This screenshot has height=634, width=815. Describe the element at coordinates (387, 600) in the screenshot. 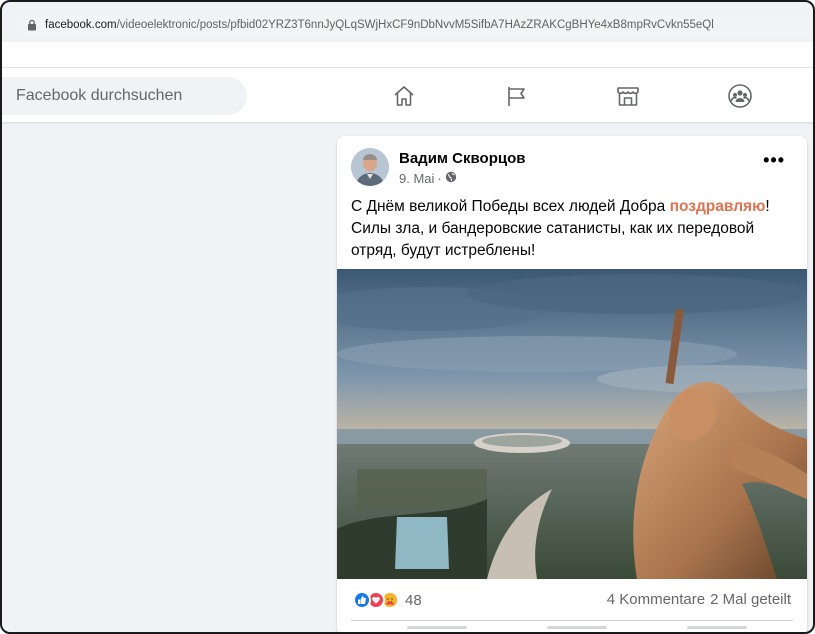

I see `reactions-summary: 48` at that location.